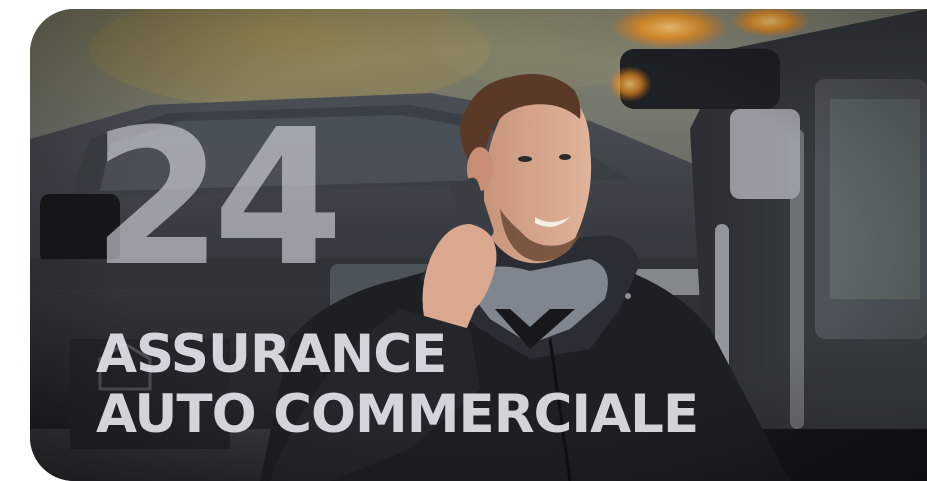 This screenshot has width=927, height=481. I want to click on big-number-24: 24, so click(218, 198).